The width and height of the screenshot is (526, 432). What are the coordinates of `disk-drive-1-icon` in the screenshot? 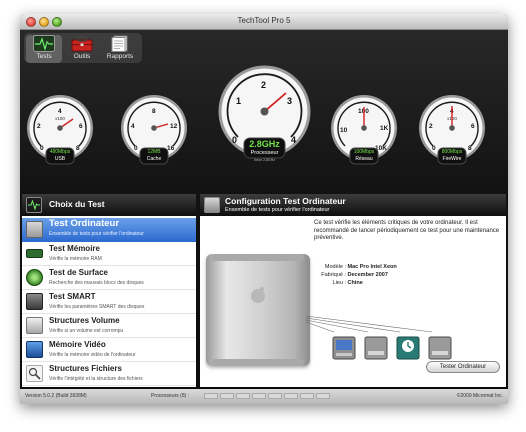 It's located at (344, 348).